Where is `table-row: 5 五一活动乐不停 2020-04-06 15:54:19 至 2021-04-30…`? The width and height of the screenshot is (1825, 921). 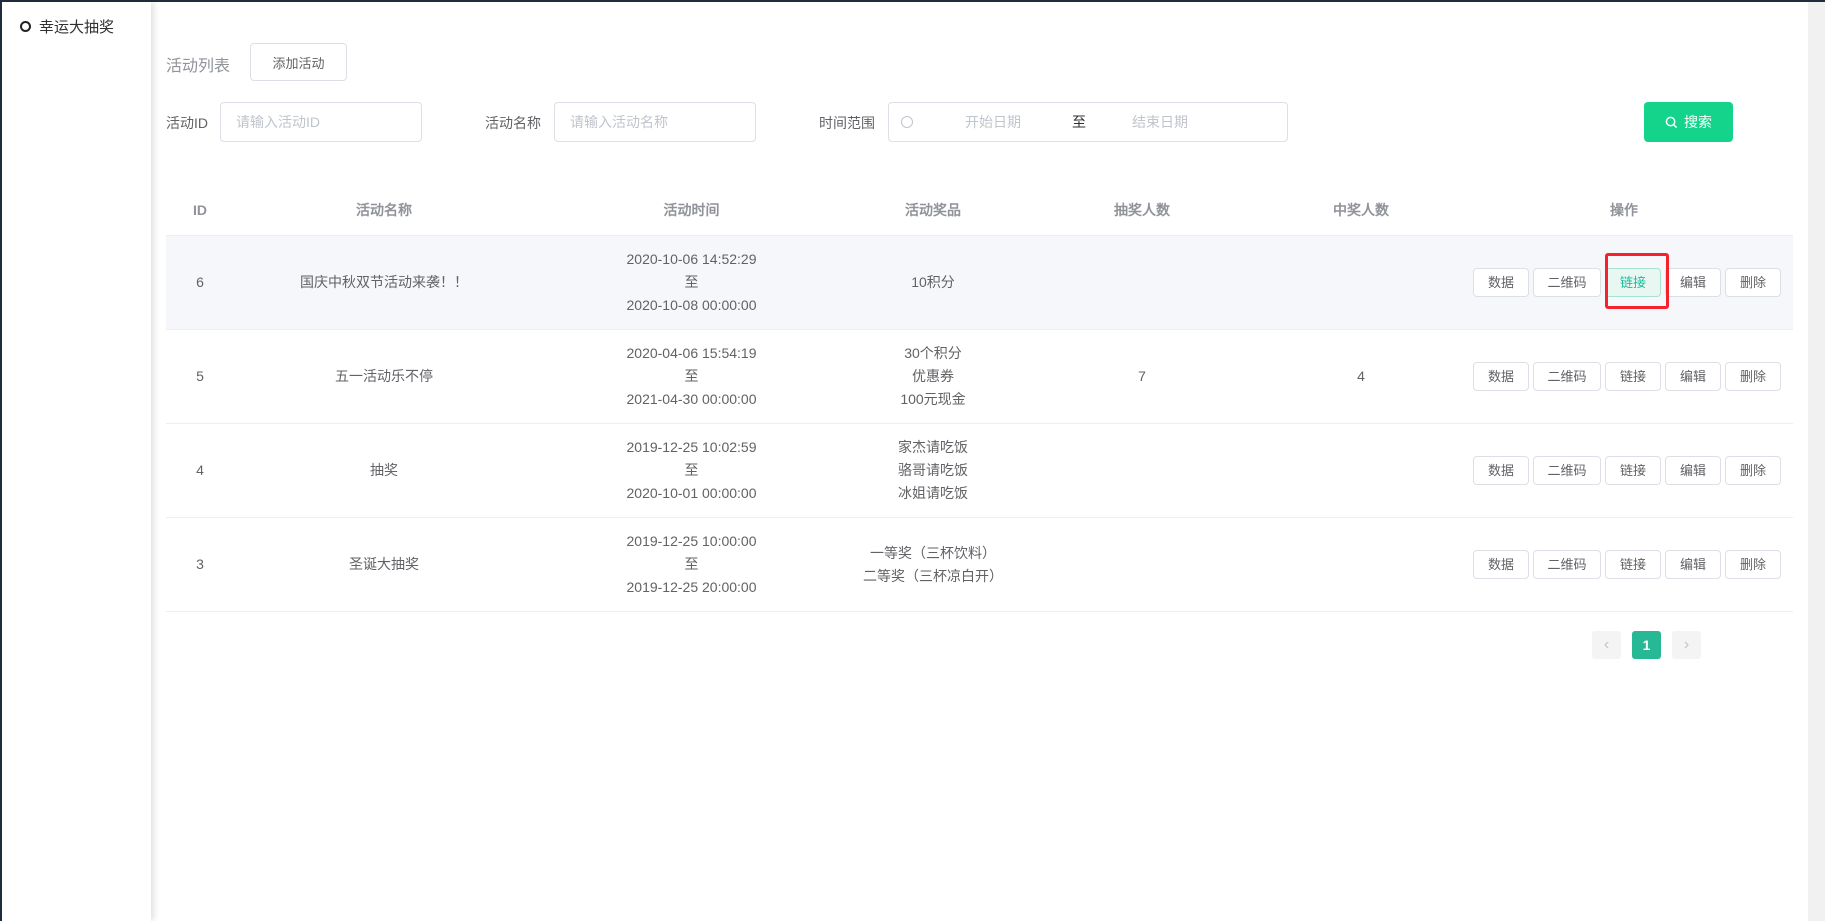
table-row: 5 五一活动乐不停 2020-04-06 15:54:19 至 2021-04-30… is located at coordinates (979, 377).